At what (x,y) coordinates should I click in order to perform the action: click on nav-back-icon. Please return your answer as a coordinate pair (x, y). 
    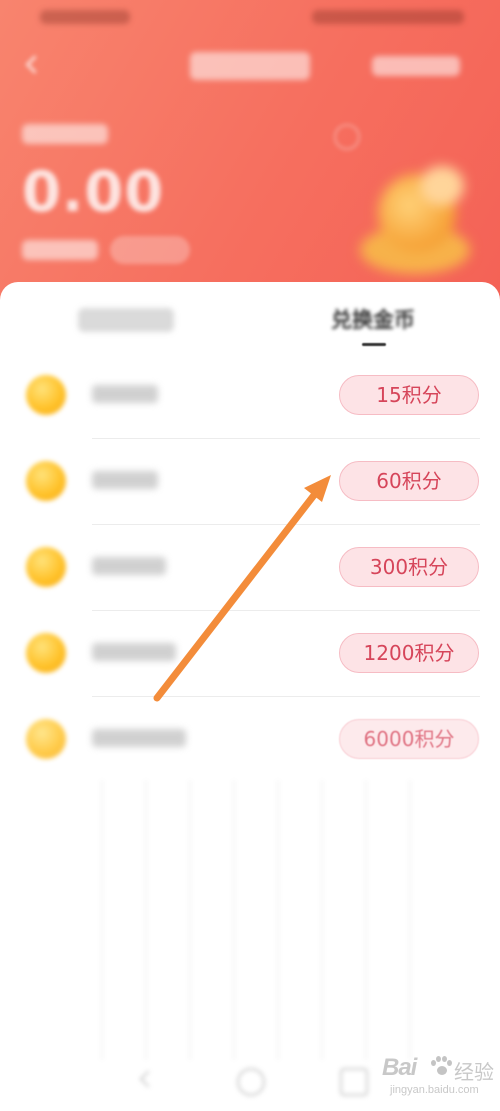
    Looking at the image, I should click on (146, 1080).